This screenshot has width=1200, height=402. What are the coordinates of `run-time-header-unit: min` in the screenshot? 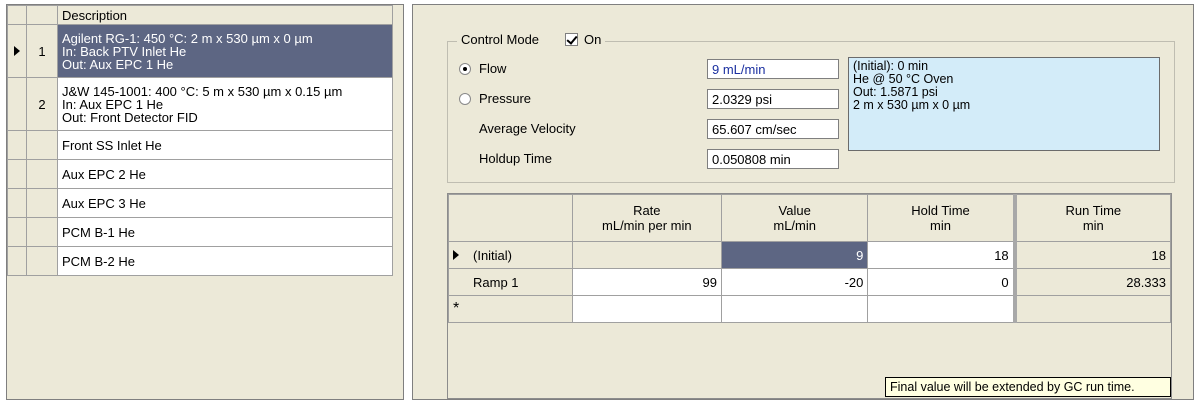 It's located at (1093, 225).